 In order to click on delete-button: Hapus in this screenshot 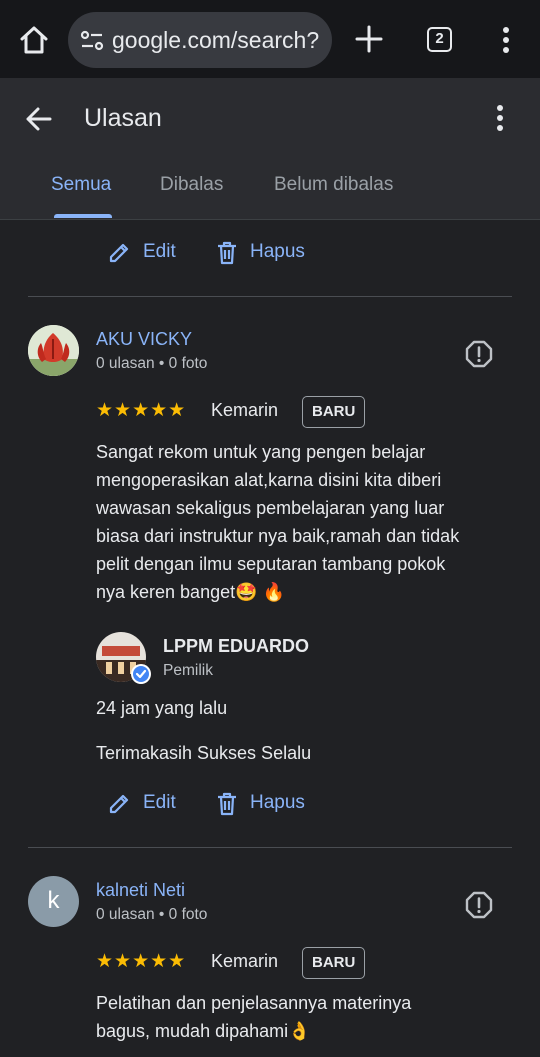, I will do `click(277, 252)`.